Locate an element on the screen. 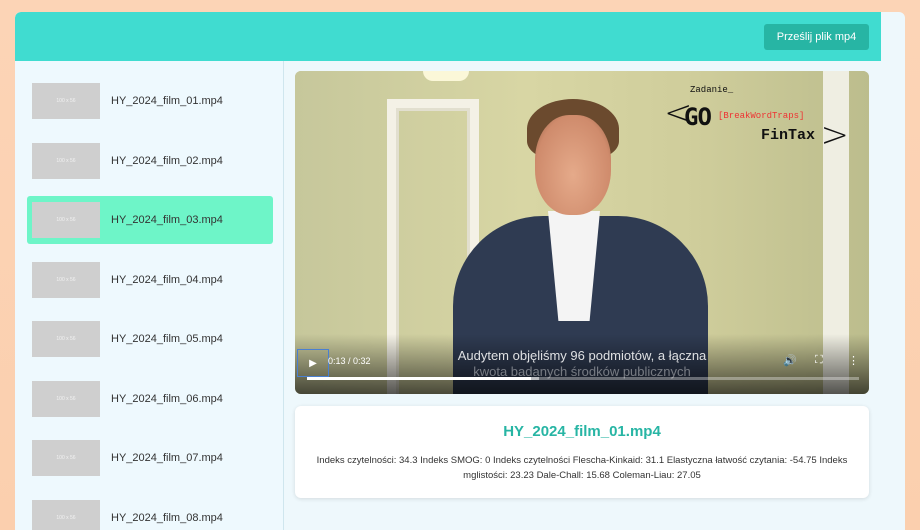 This screenshot has height=530, width=920. file-list-item: 100 x 56 HY_2024_film_04.mp4 is located at coordinates (150, 280).